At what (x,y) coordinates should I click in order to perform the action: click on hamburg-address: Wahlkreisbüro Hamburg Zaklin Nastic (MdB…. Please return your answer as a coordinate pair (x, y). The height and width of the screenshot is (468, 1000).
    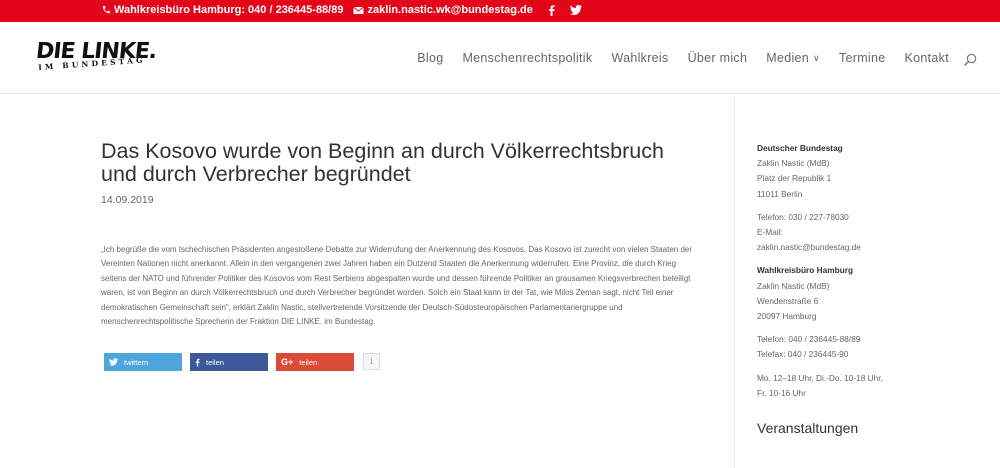
    Looking at the image, I should click on (872, 293).